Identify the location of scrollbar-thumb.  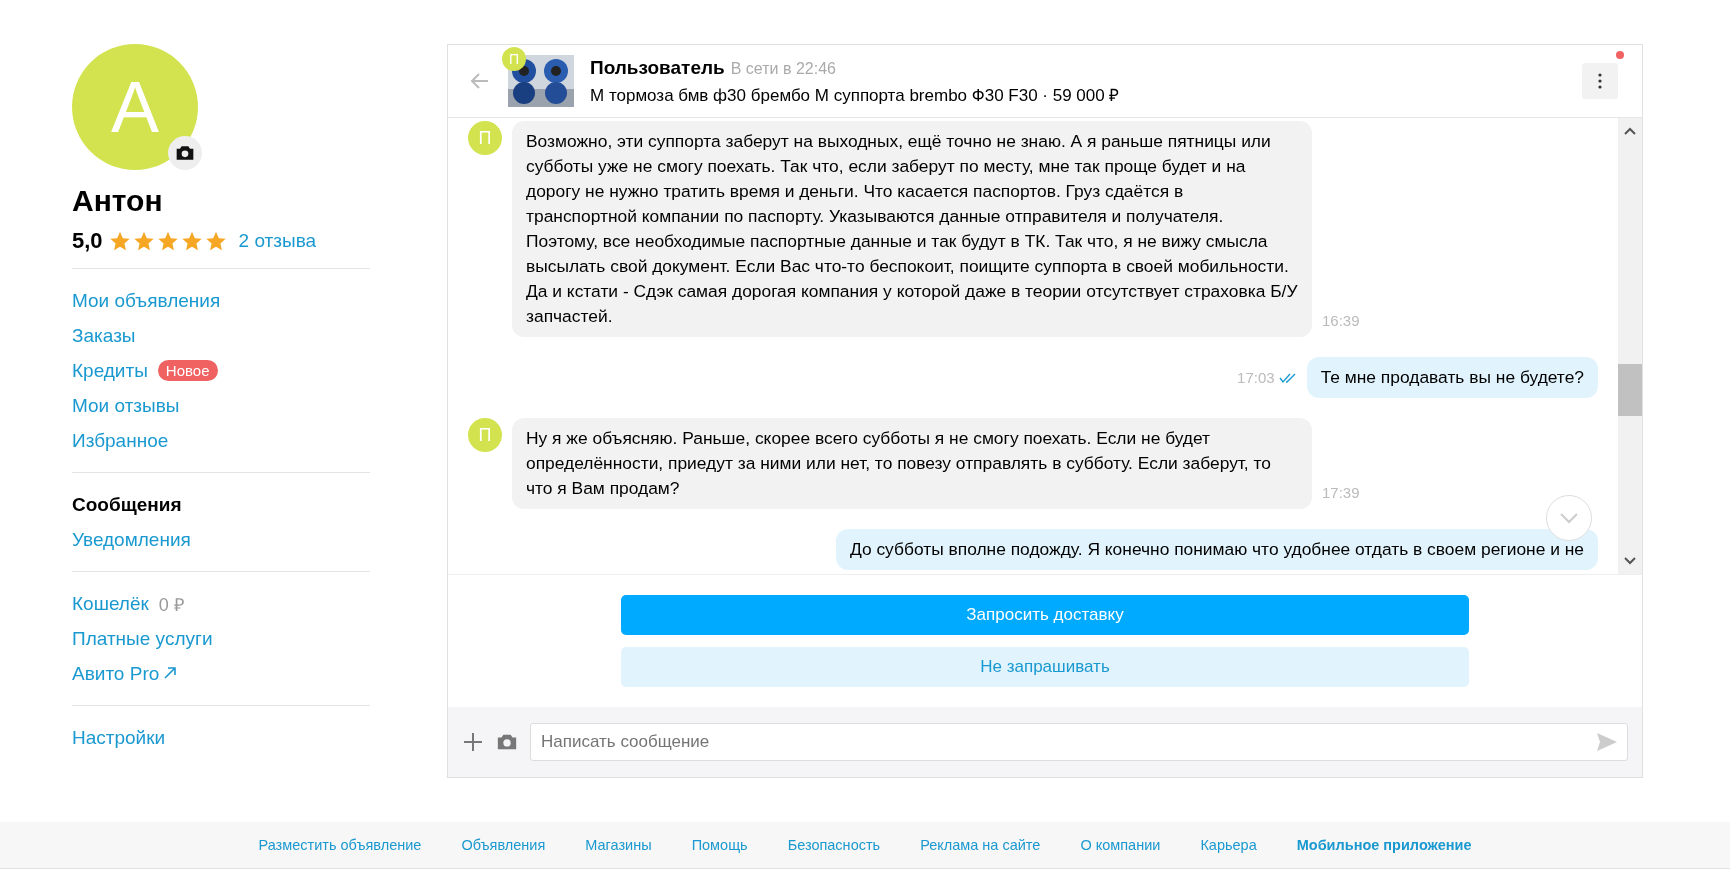
(1630, 390).